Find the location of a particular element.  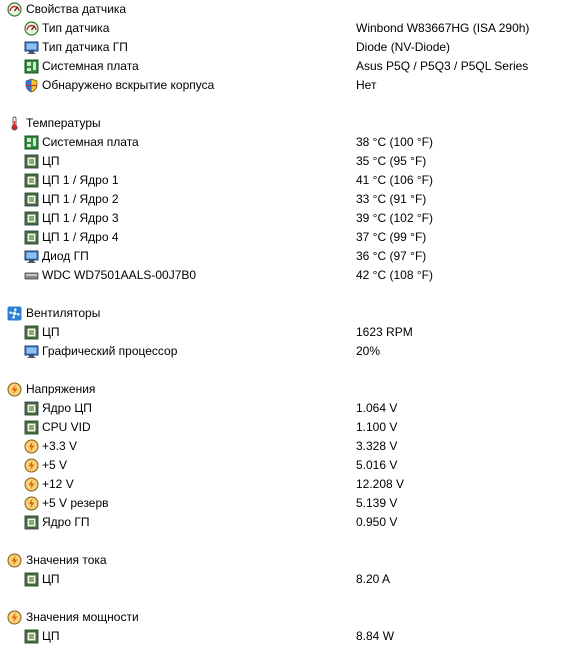

sensor-value: 20% is located at coordinates (368, 351).